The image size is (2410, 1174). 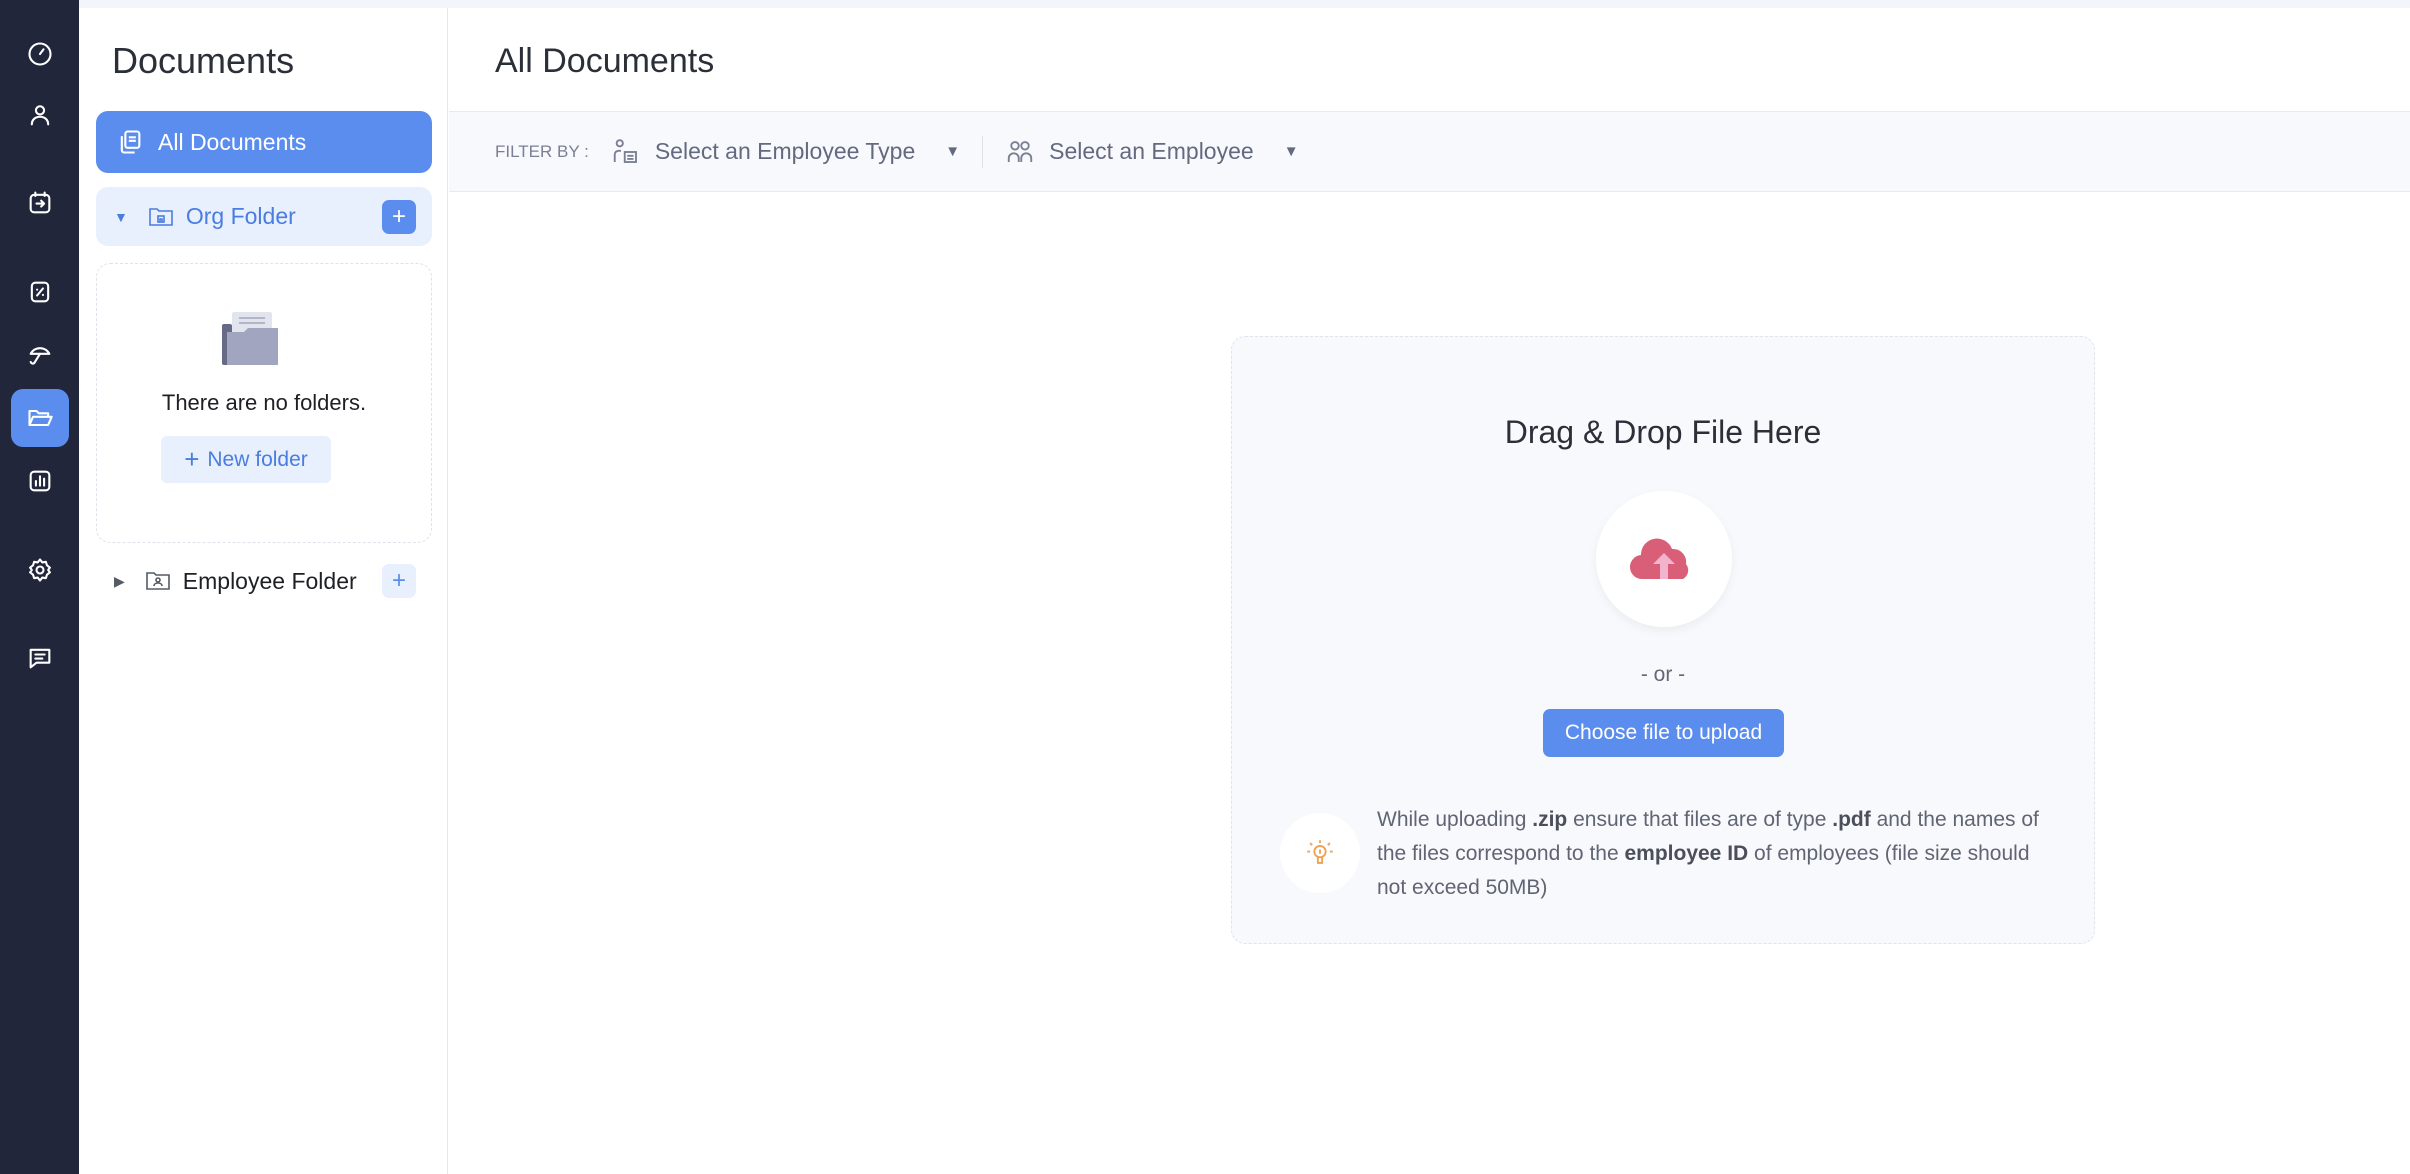 I want to click on employee-folder-item: ▶ Employee Folder +, so click(x=264, y=581).